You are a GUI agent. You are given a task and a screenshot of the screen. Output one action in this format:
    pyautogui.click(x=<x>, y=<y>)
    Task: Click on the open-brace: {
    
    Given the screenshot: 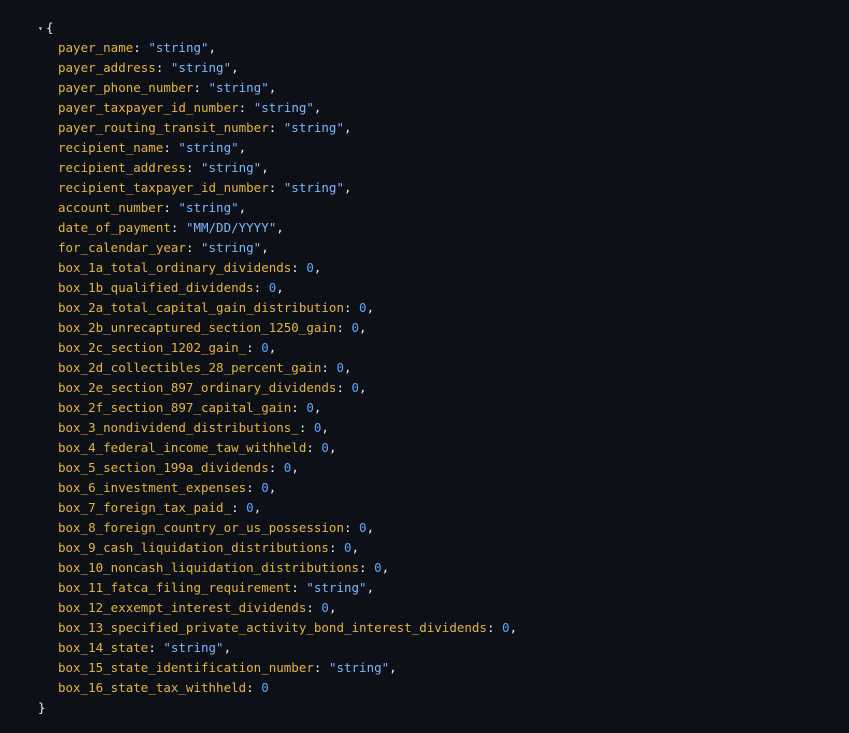 What is the action you would take?
    pyautogui.click(x=50, y=27)
    